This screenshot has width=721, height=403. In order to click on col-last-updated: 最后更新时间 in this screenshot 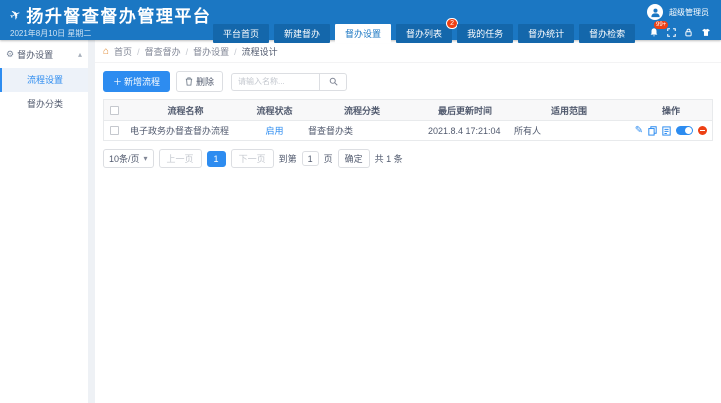, I will do `click(464, 110)`.